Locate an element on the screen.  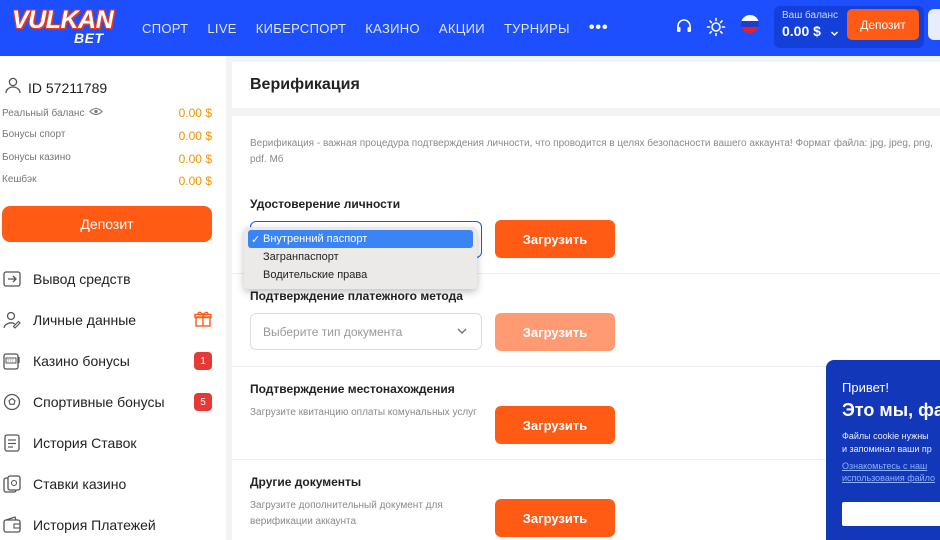
sidebar-item-sport-bonuses: Спортивные бонусы 5 is located at coordinates (110, 402).